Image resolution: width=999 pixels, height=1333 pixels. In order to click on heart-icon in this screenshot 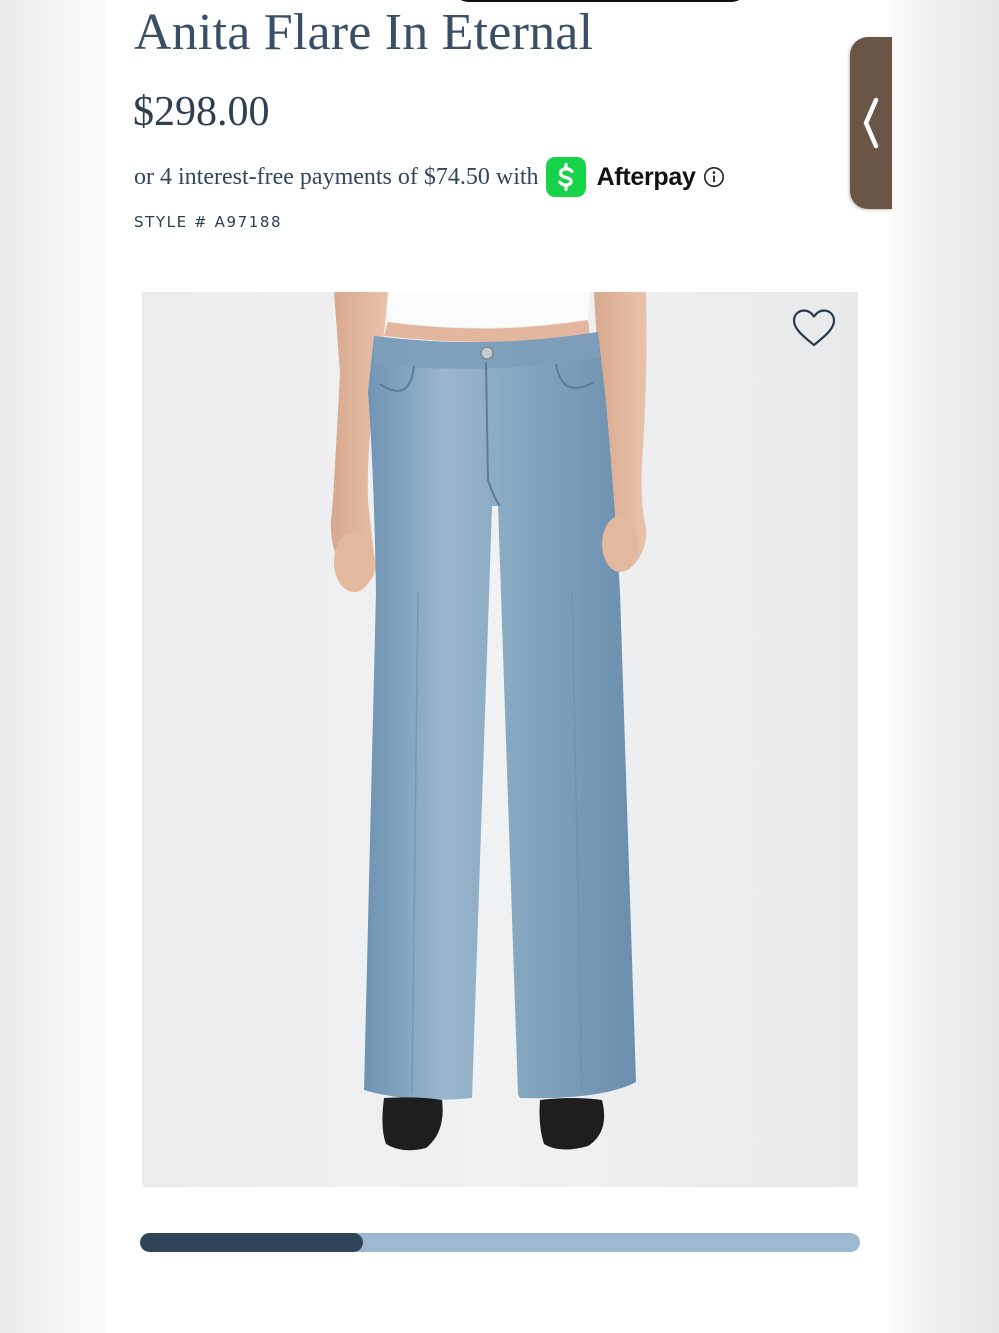, I will do `click(814, 328)`.